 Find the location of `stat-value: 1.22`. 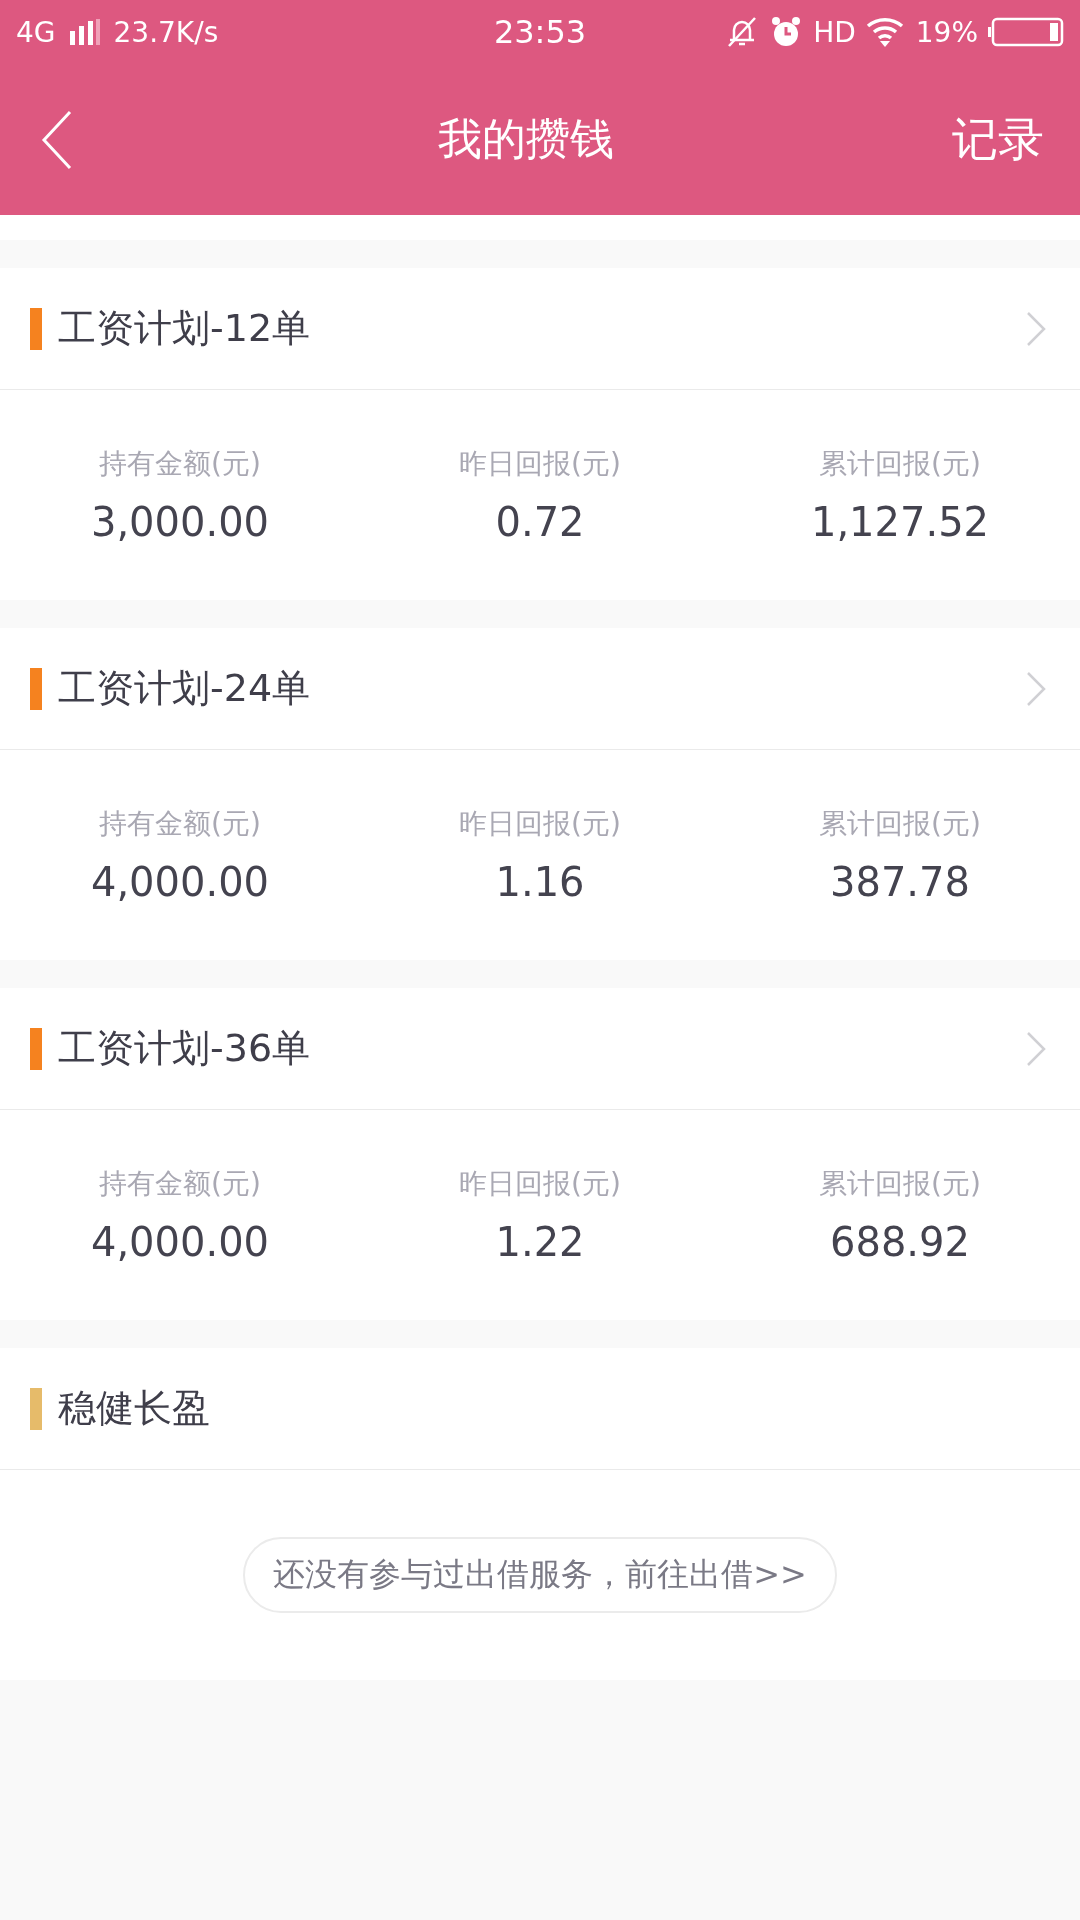

stat-value: 1.22 is located at coordinates (540, 1242).